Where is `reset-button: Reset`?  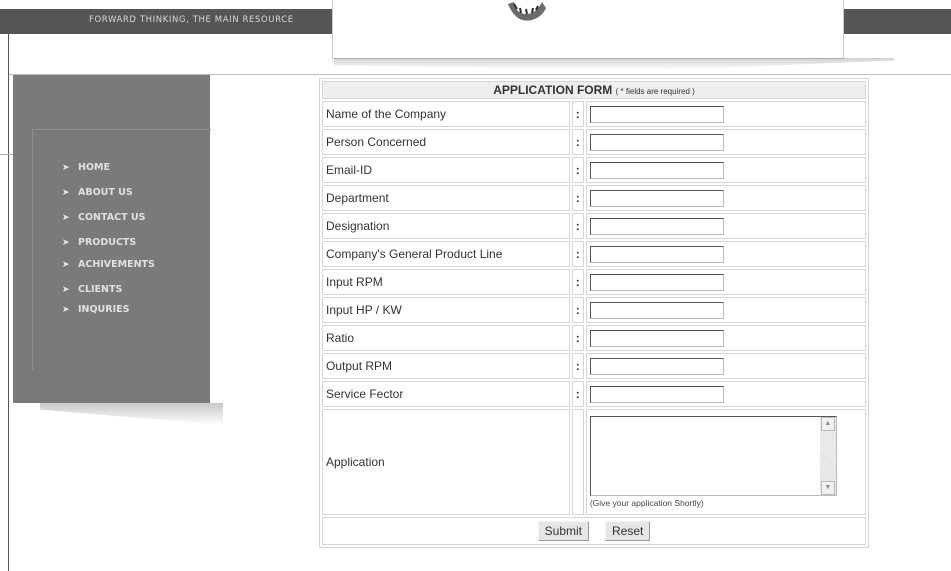
reset-button: Reset is located at coordinates (628, 531).